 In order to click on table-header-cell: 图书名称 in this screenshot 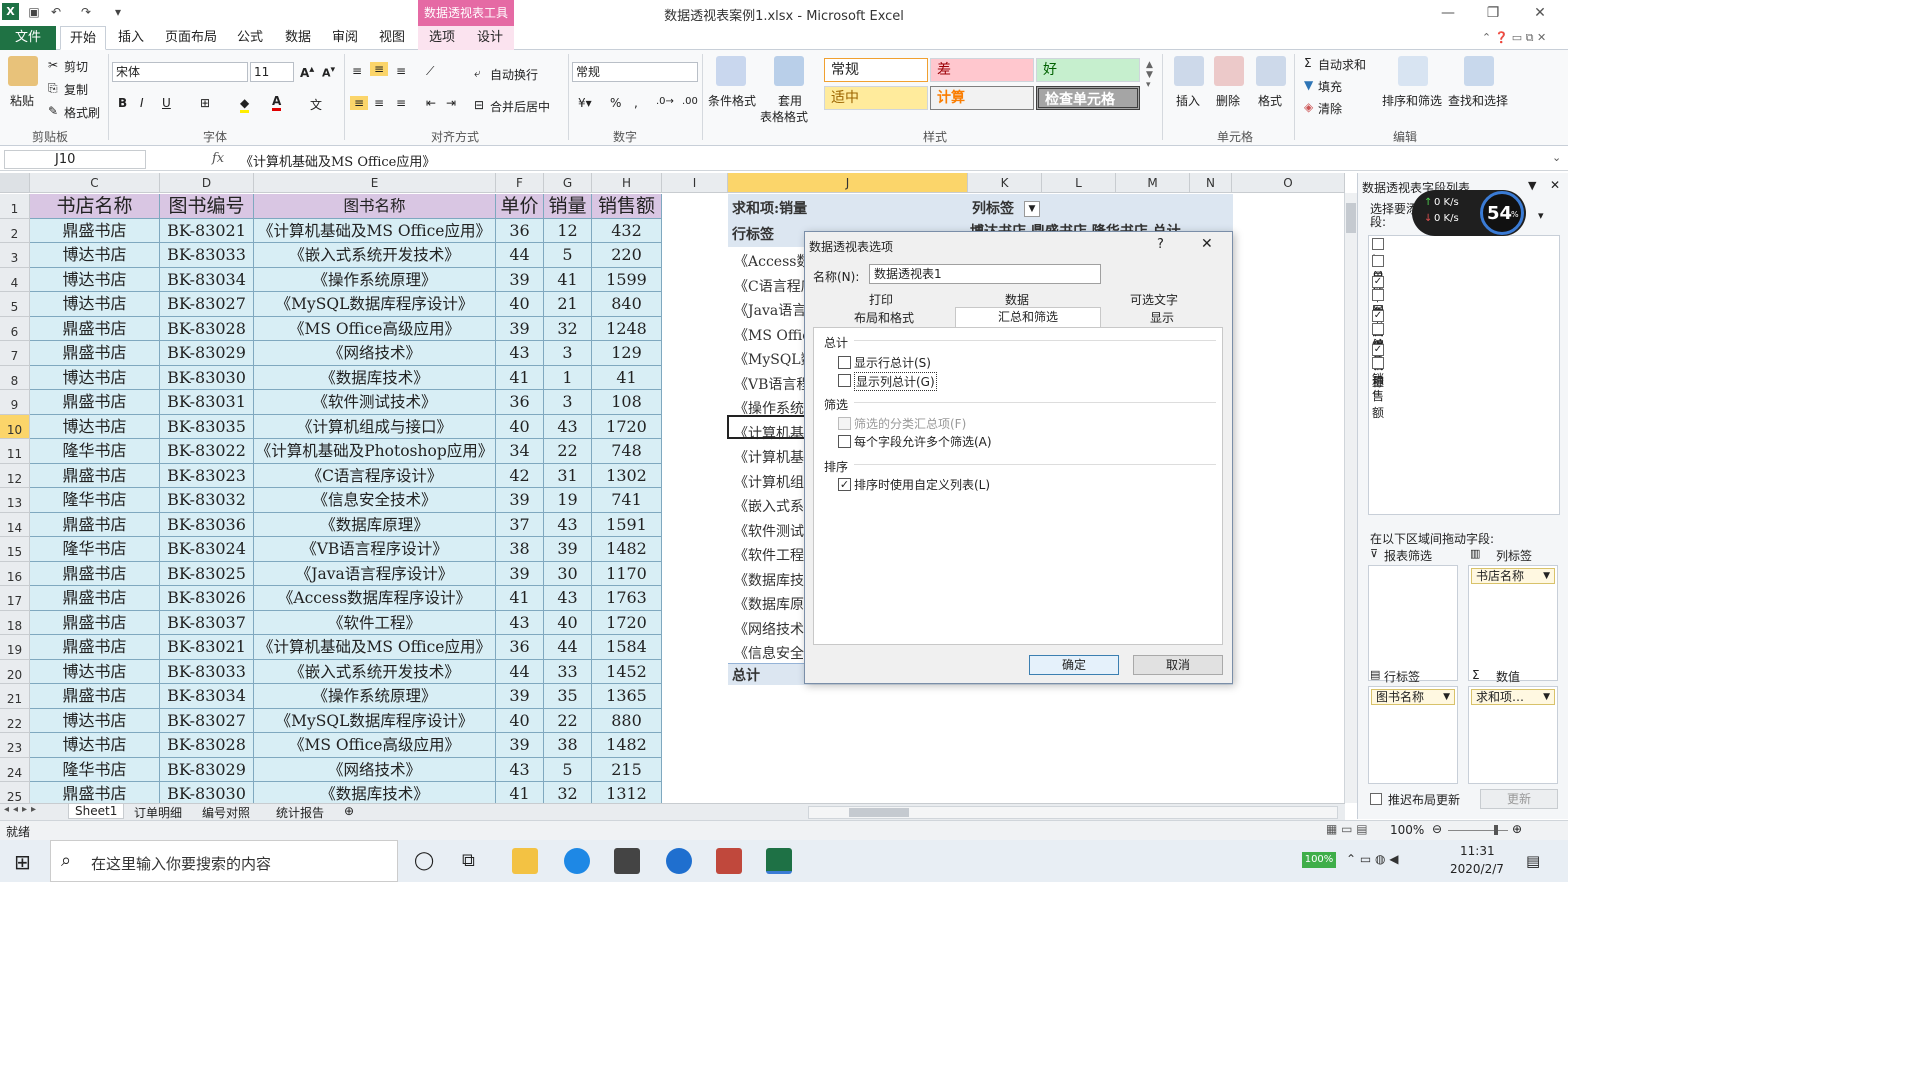, I will do `click(375, 206)`.